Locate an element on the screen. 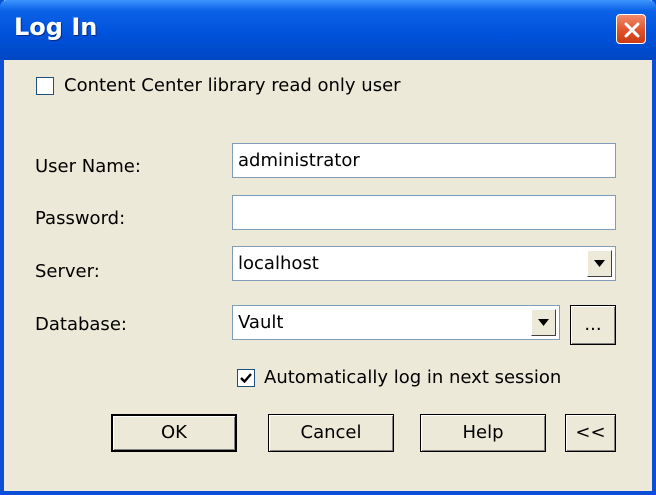 This screenshot has height=495, width=656. database-dropdown-button is located at coordinates (543, 322).